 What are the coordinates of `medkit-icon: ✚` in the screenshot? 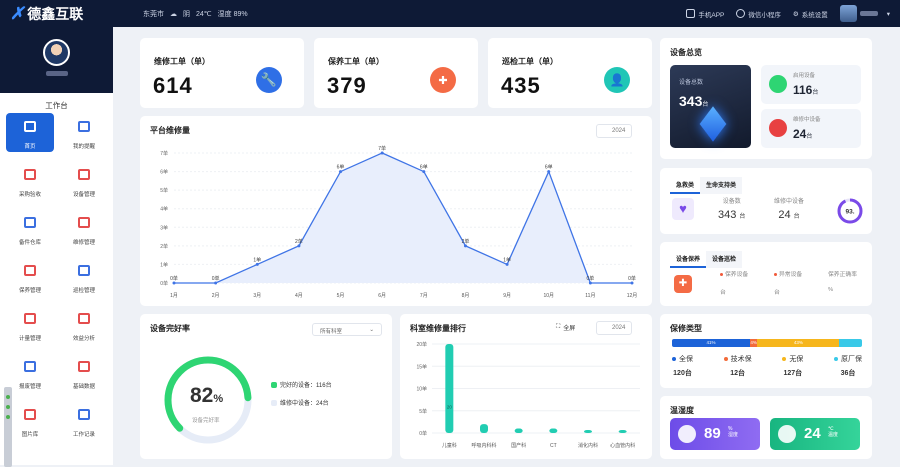 It's located at (683, 284).